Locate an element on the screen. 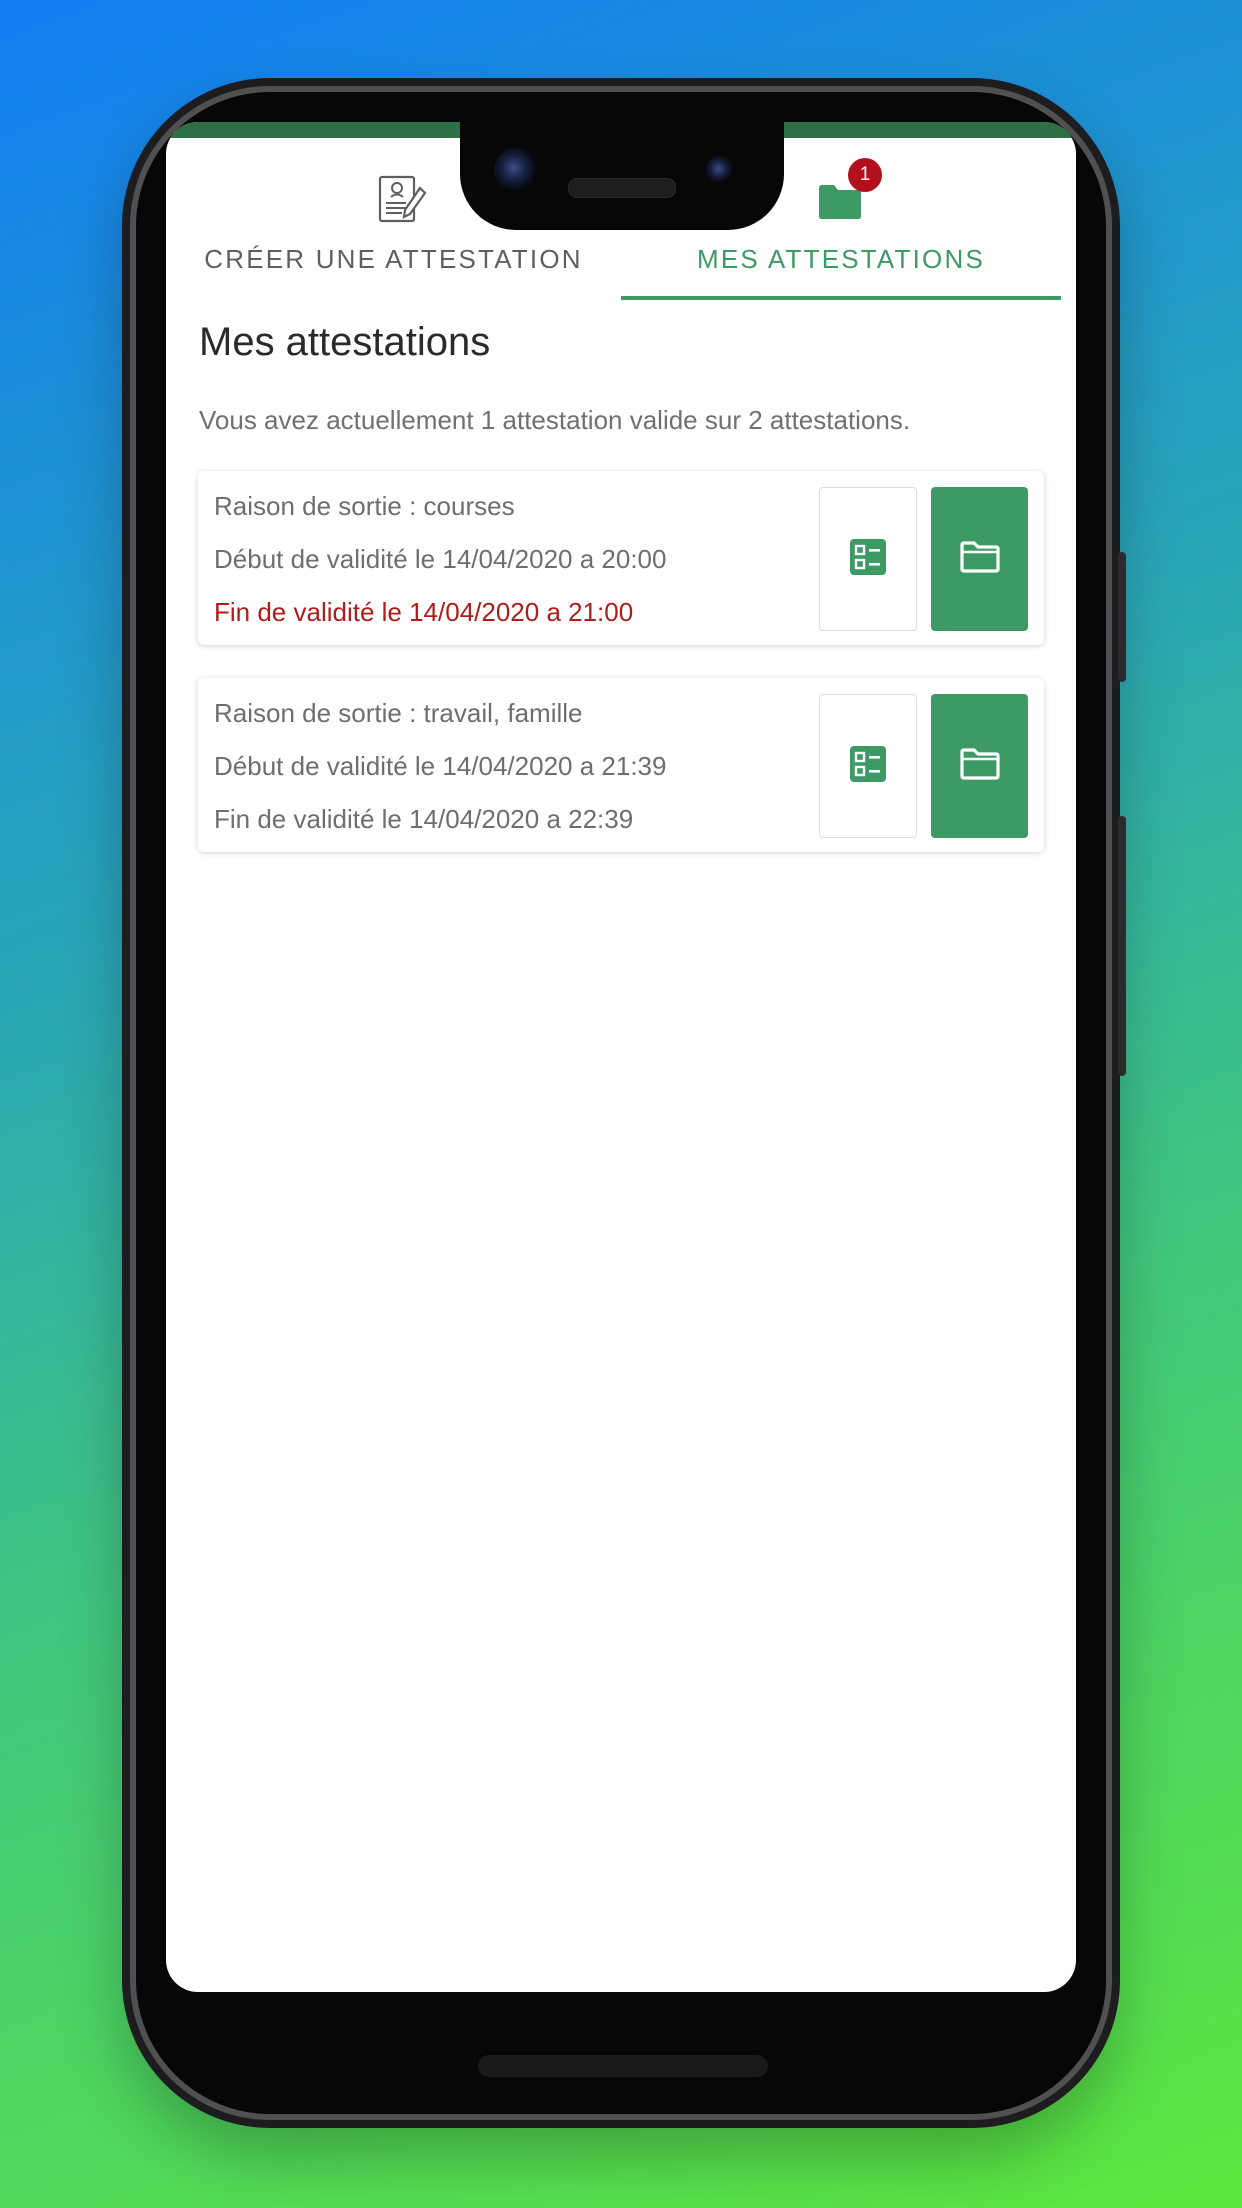 Image resolution: width=1242 pixels, height=2208 pixels. exit-reason: Raison de sortie : travail, famille is located at coordinates (398, 713).